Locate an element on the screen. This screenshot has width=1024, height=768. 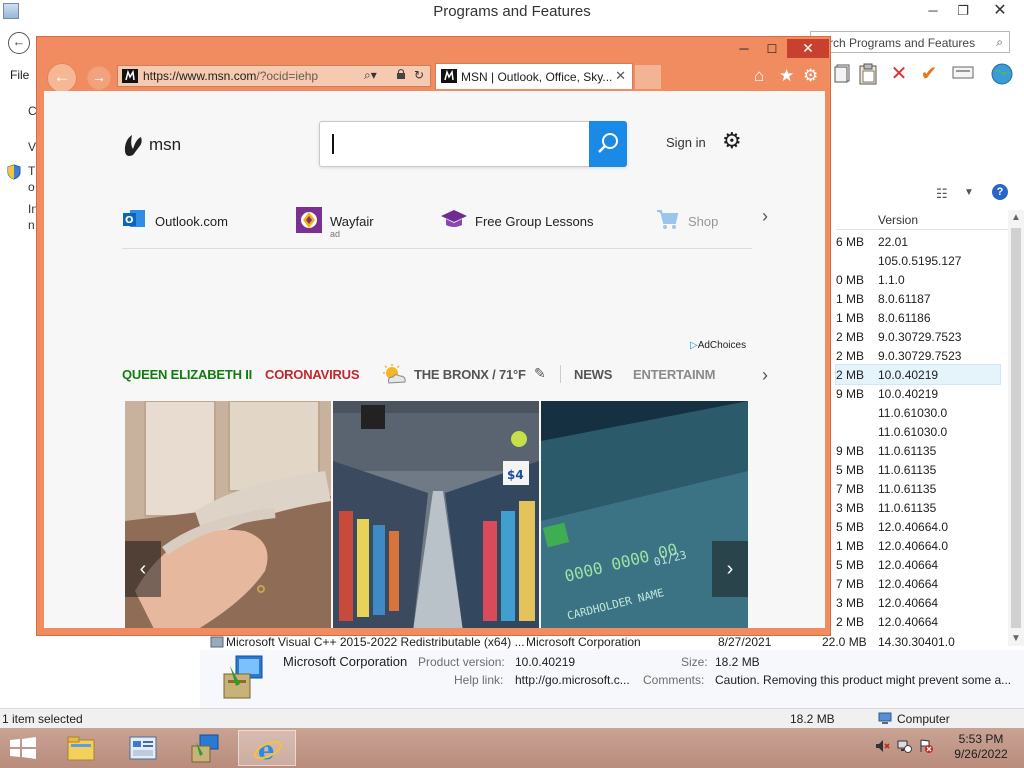
ie-minimize-button: ─ is located at coordinates (744, 49).